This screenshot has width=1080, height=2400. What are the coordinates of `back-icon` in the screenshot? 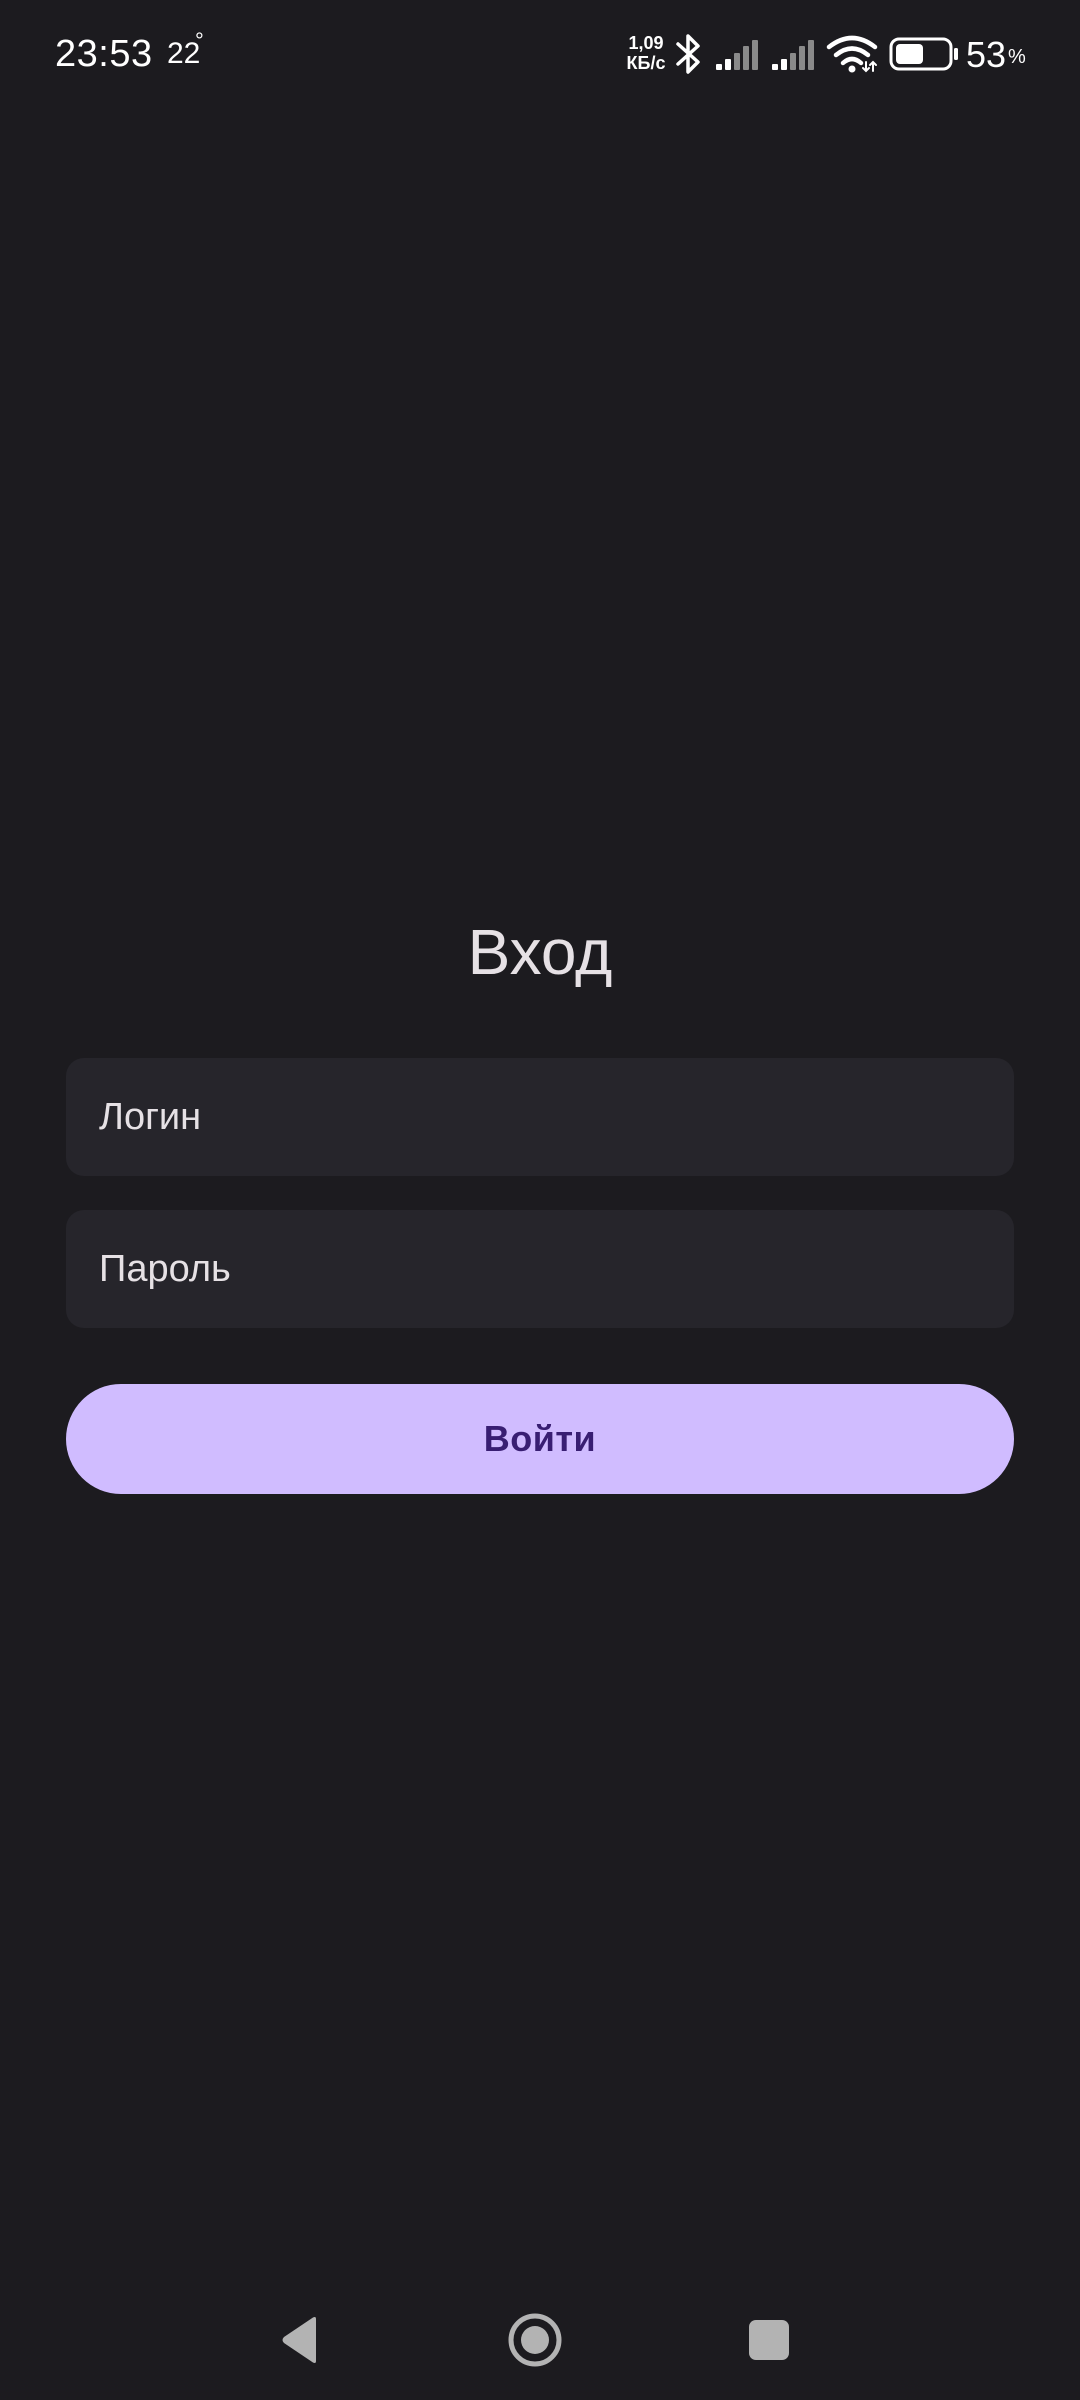 It's located at (299, 2340).